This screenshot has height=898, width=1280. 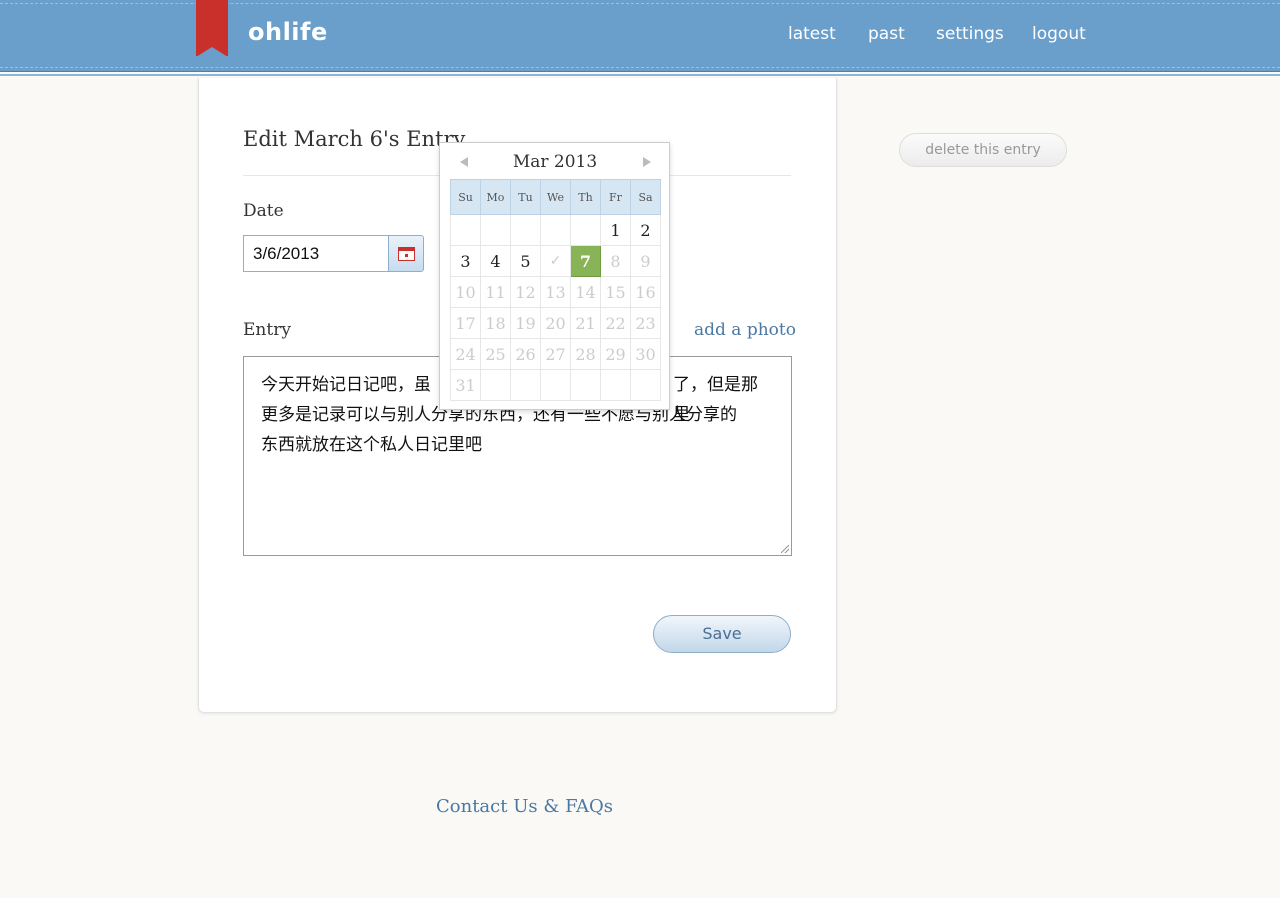 What do you see at coordinates (615, 292) in the screenshot?
I see `disabled-day-cell: 15` at bounding box center [615, 292].